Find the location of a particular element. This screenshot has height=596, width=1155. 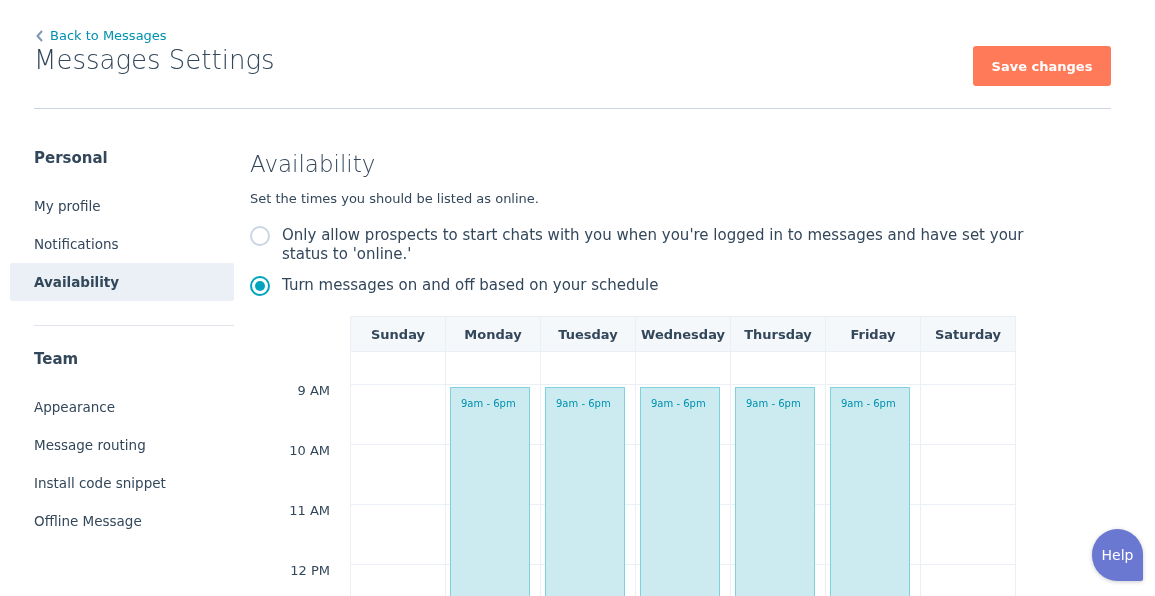

section-title: Availability is located at coordinates (313, 164).